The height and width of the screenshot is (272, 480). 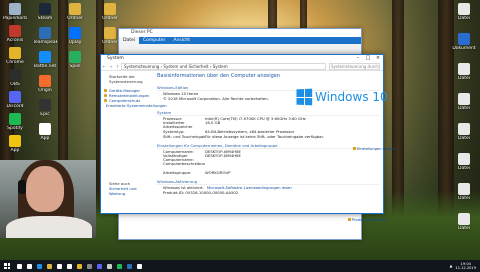 I want to click on desktop-icon: Battle.net, so click(x=45, y=62).